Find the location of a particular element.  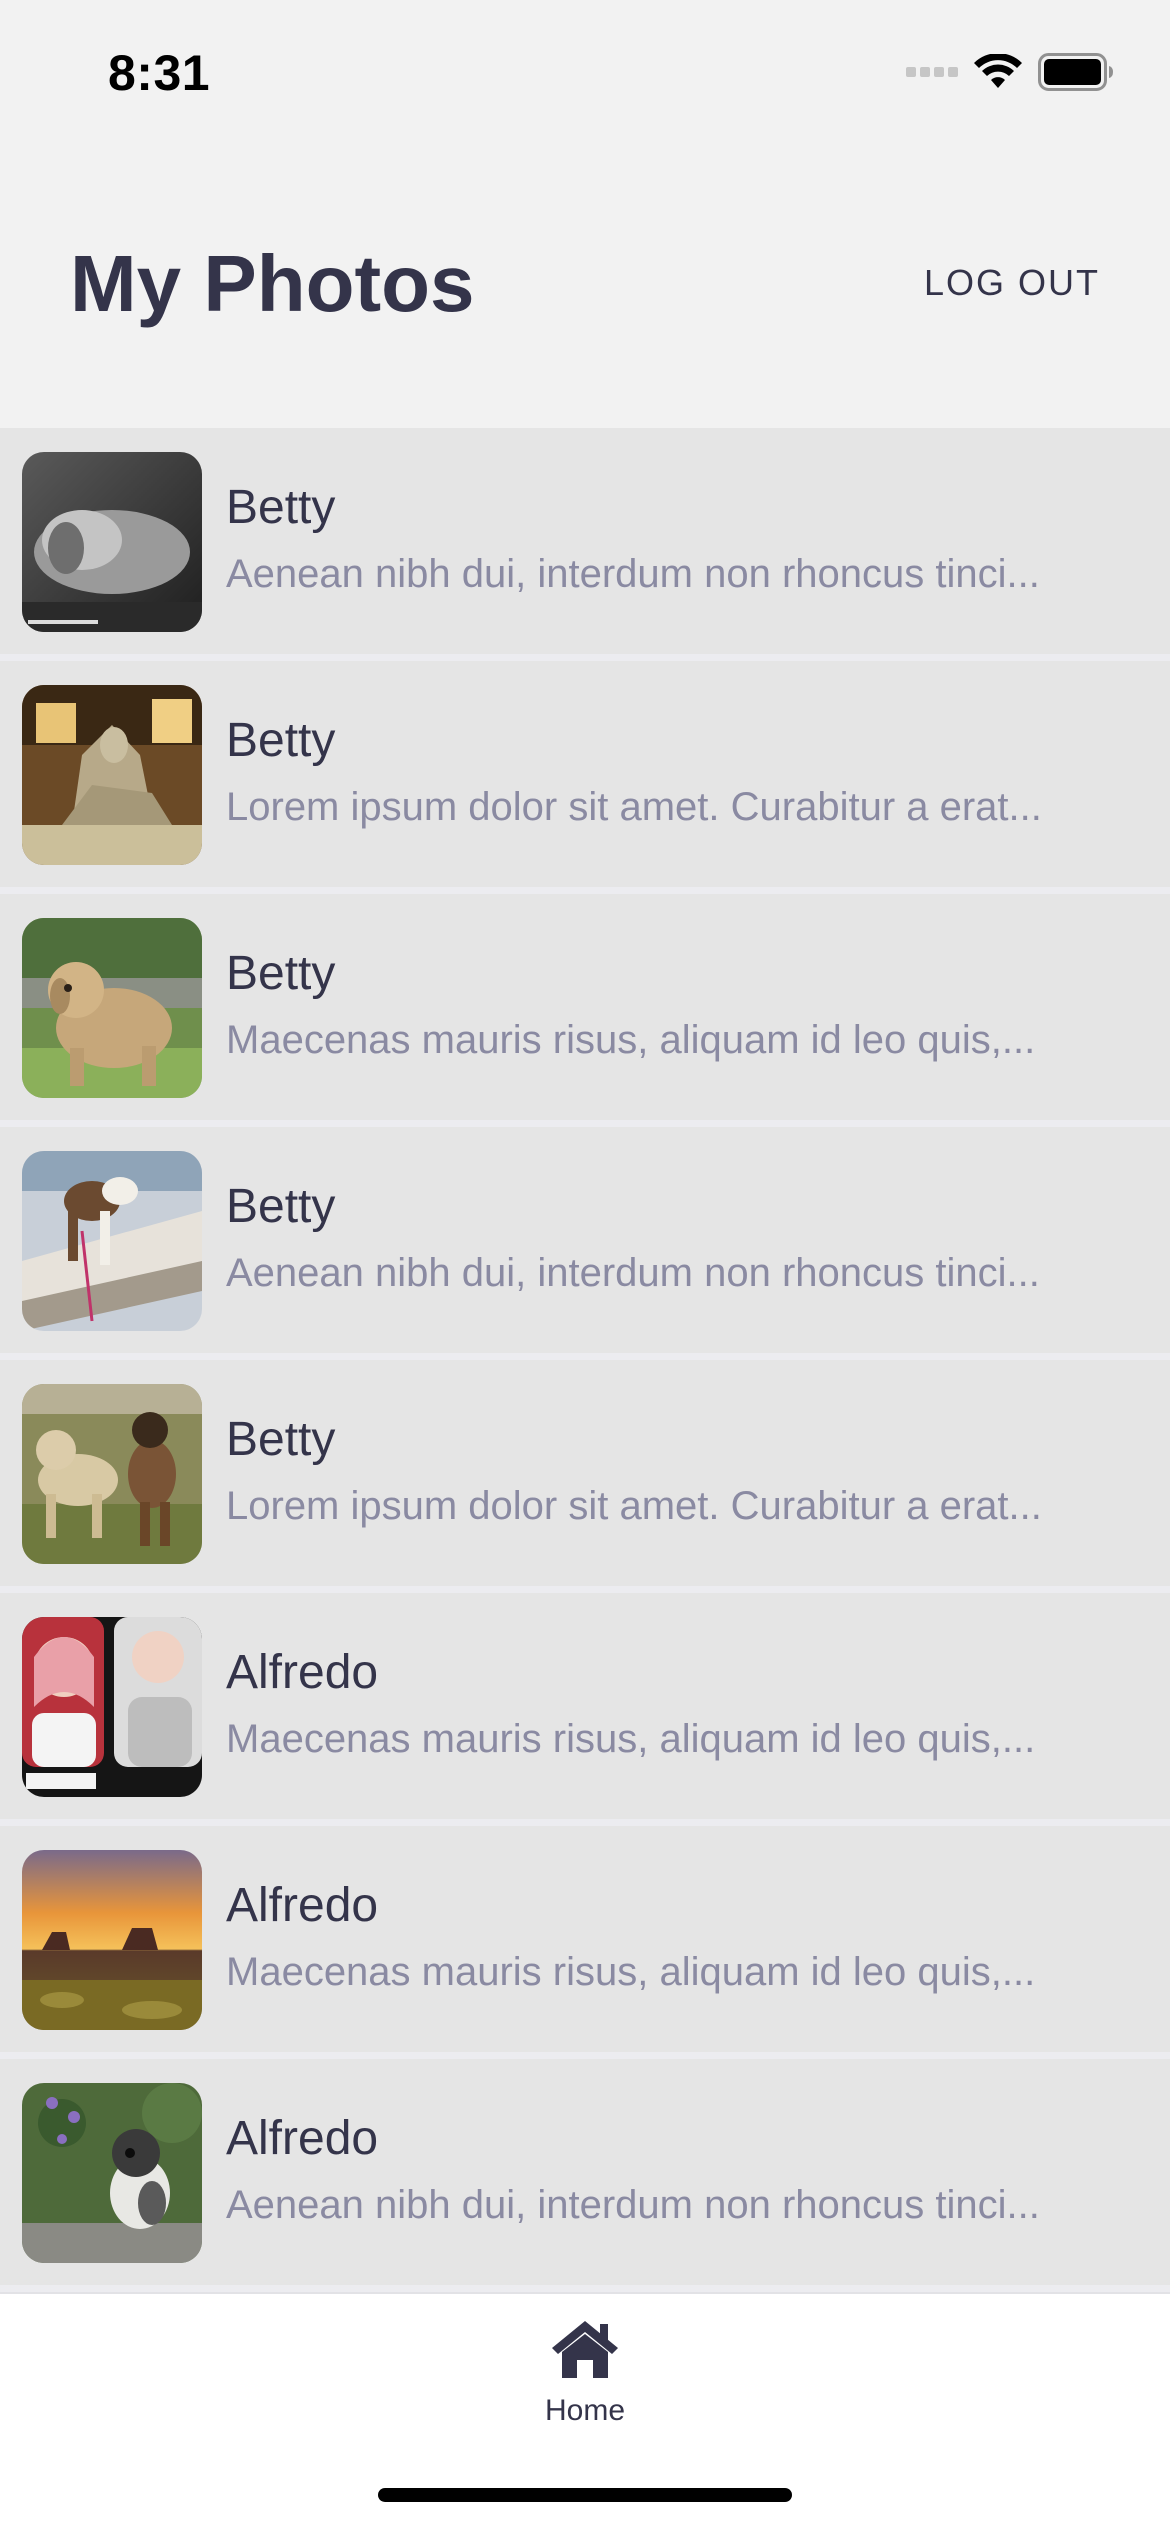

battery-icon is located at coordinates (1076, 74).